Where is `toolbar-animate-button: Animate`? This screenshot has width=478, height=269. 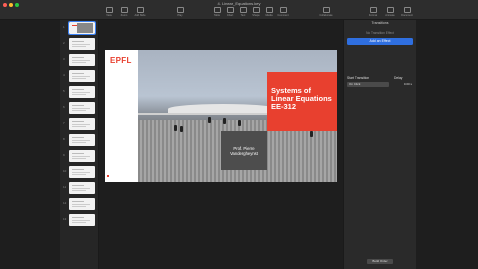 toolbar-animate-button: Animate is located at coordinates (390, 12).